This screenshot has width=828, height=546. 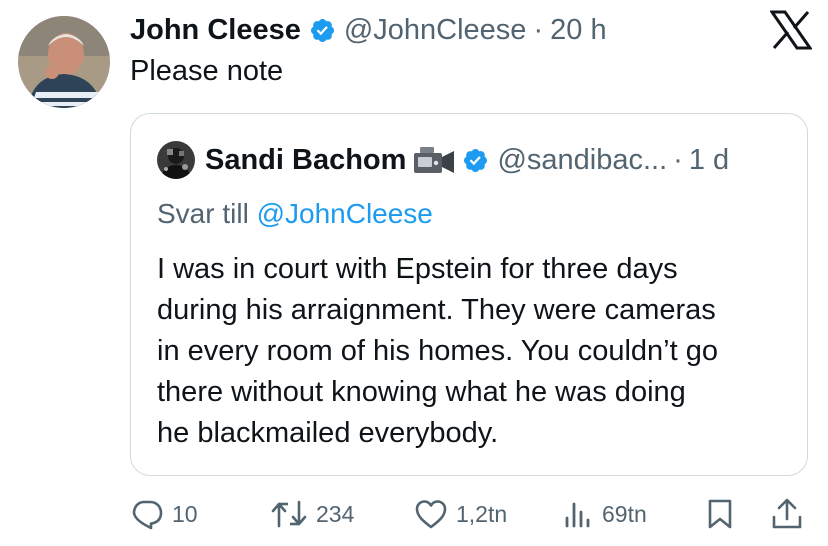 I want to click on views-count: 69tn, so click(x=624, y=513).